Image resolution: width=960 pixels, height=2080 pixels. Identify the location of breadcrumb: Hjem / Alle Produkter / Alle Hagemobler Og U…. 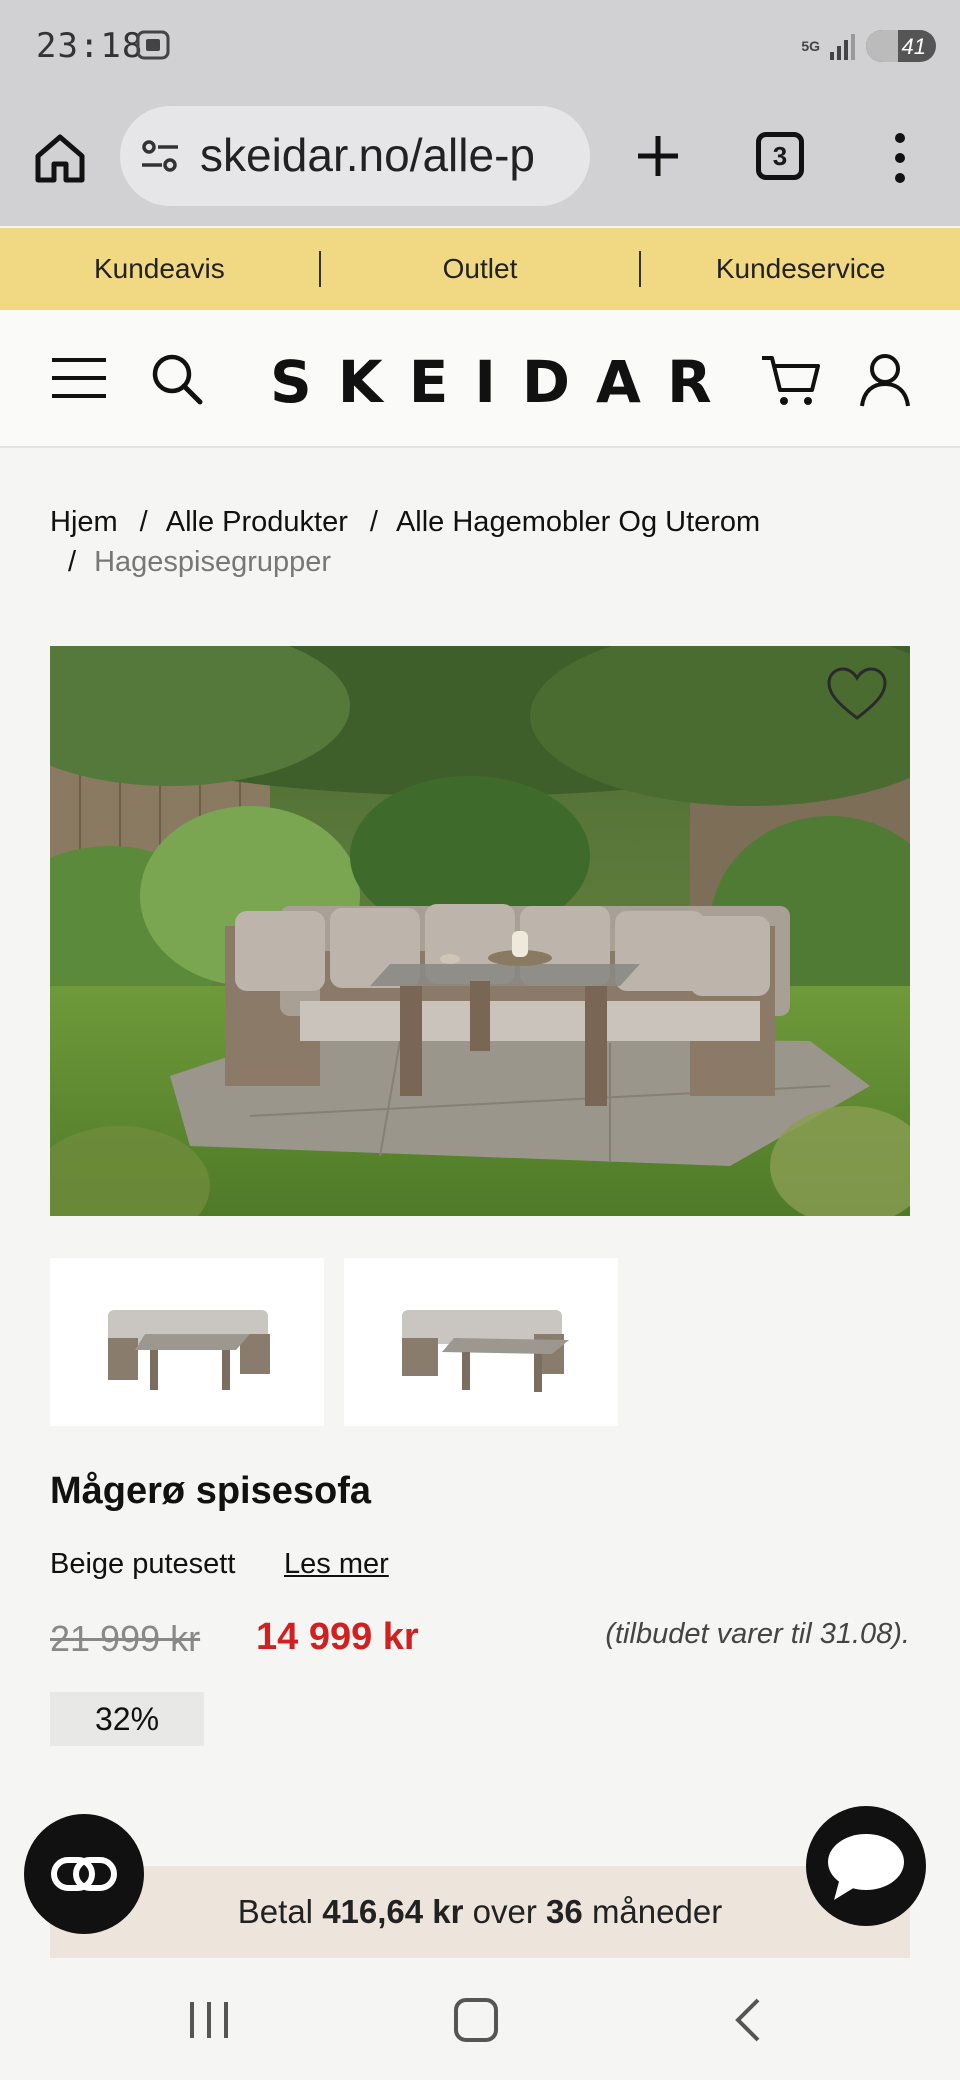
(405, 542).